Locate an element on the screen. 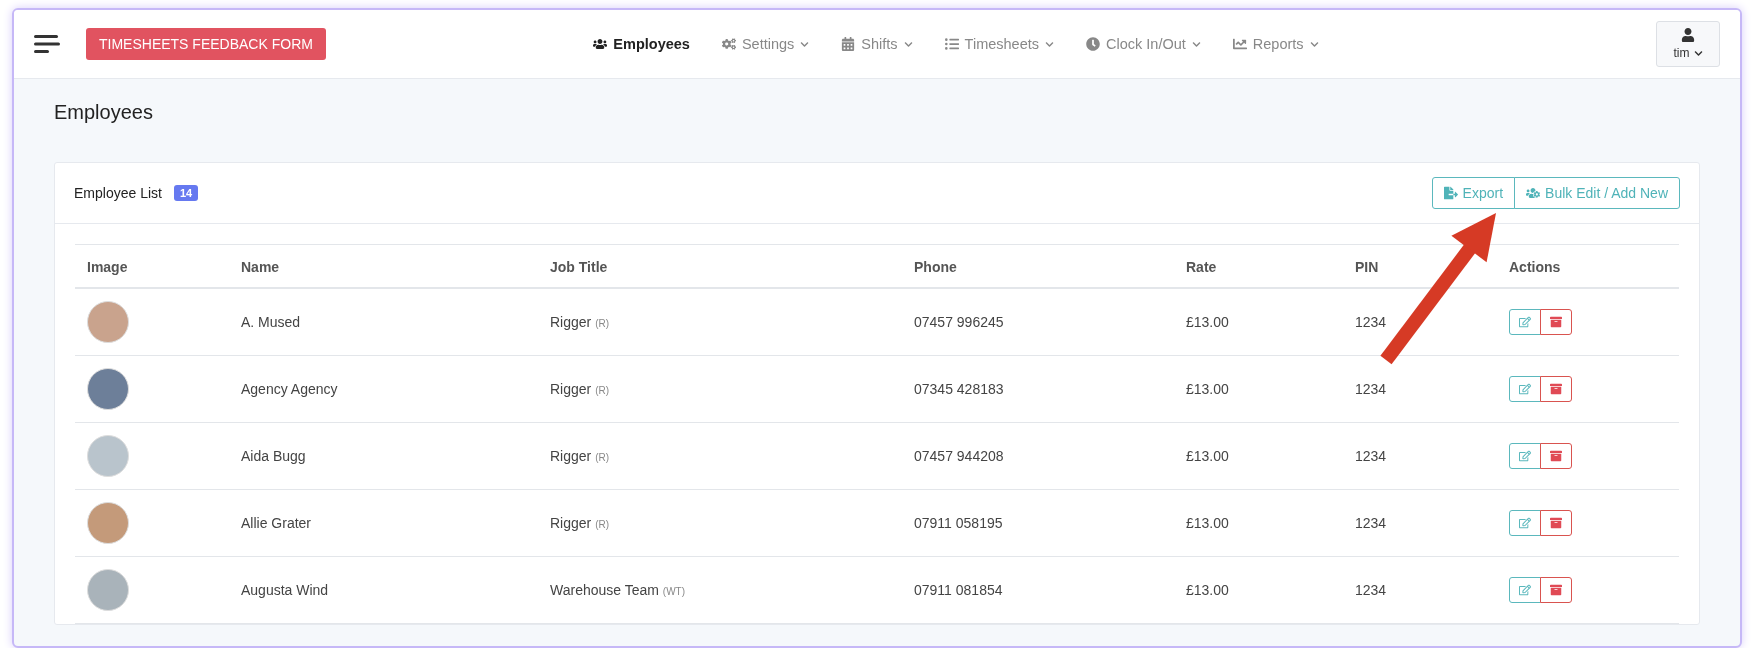 The height and width of the screenshot is (652, 1754). users-icon is located at coordinates (600, 44).